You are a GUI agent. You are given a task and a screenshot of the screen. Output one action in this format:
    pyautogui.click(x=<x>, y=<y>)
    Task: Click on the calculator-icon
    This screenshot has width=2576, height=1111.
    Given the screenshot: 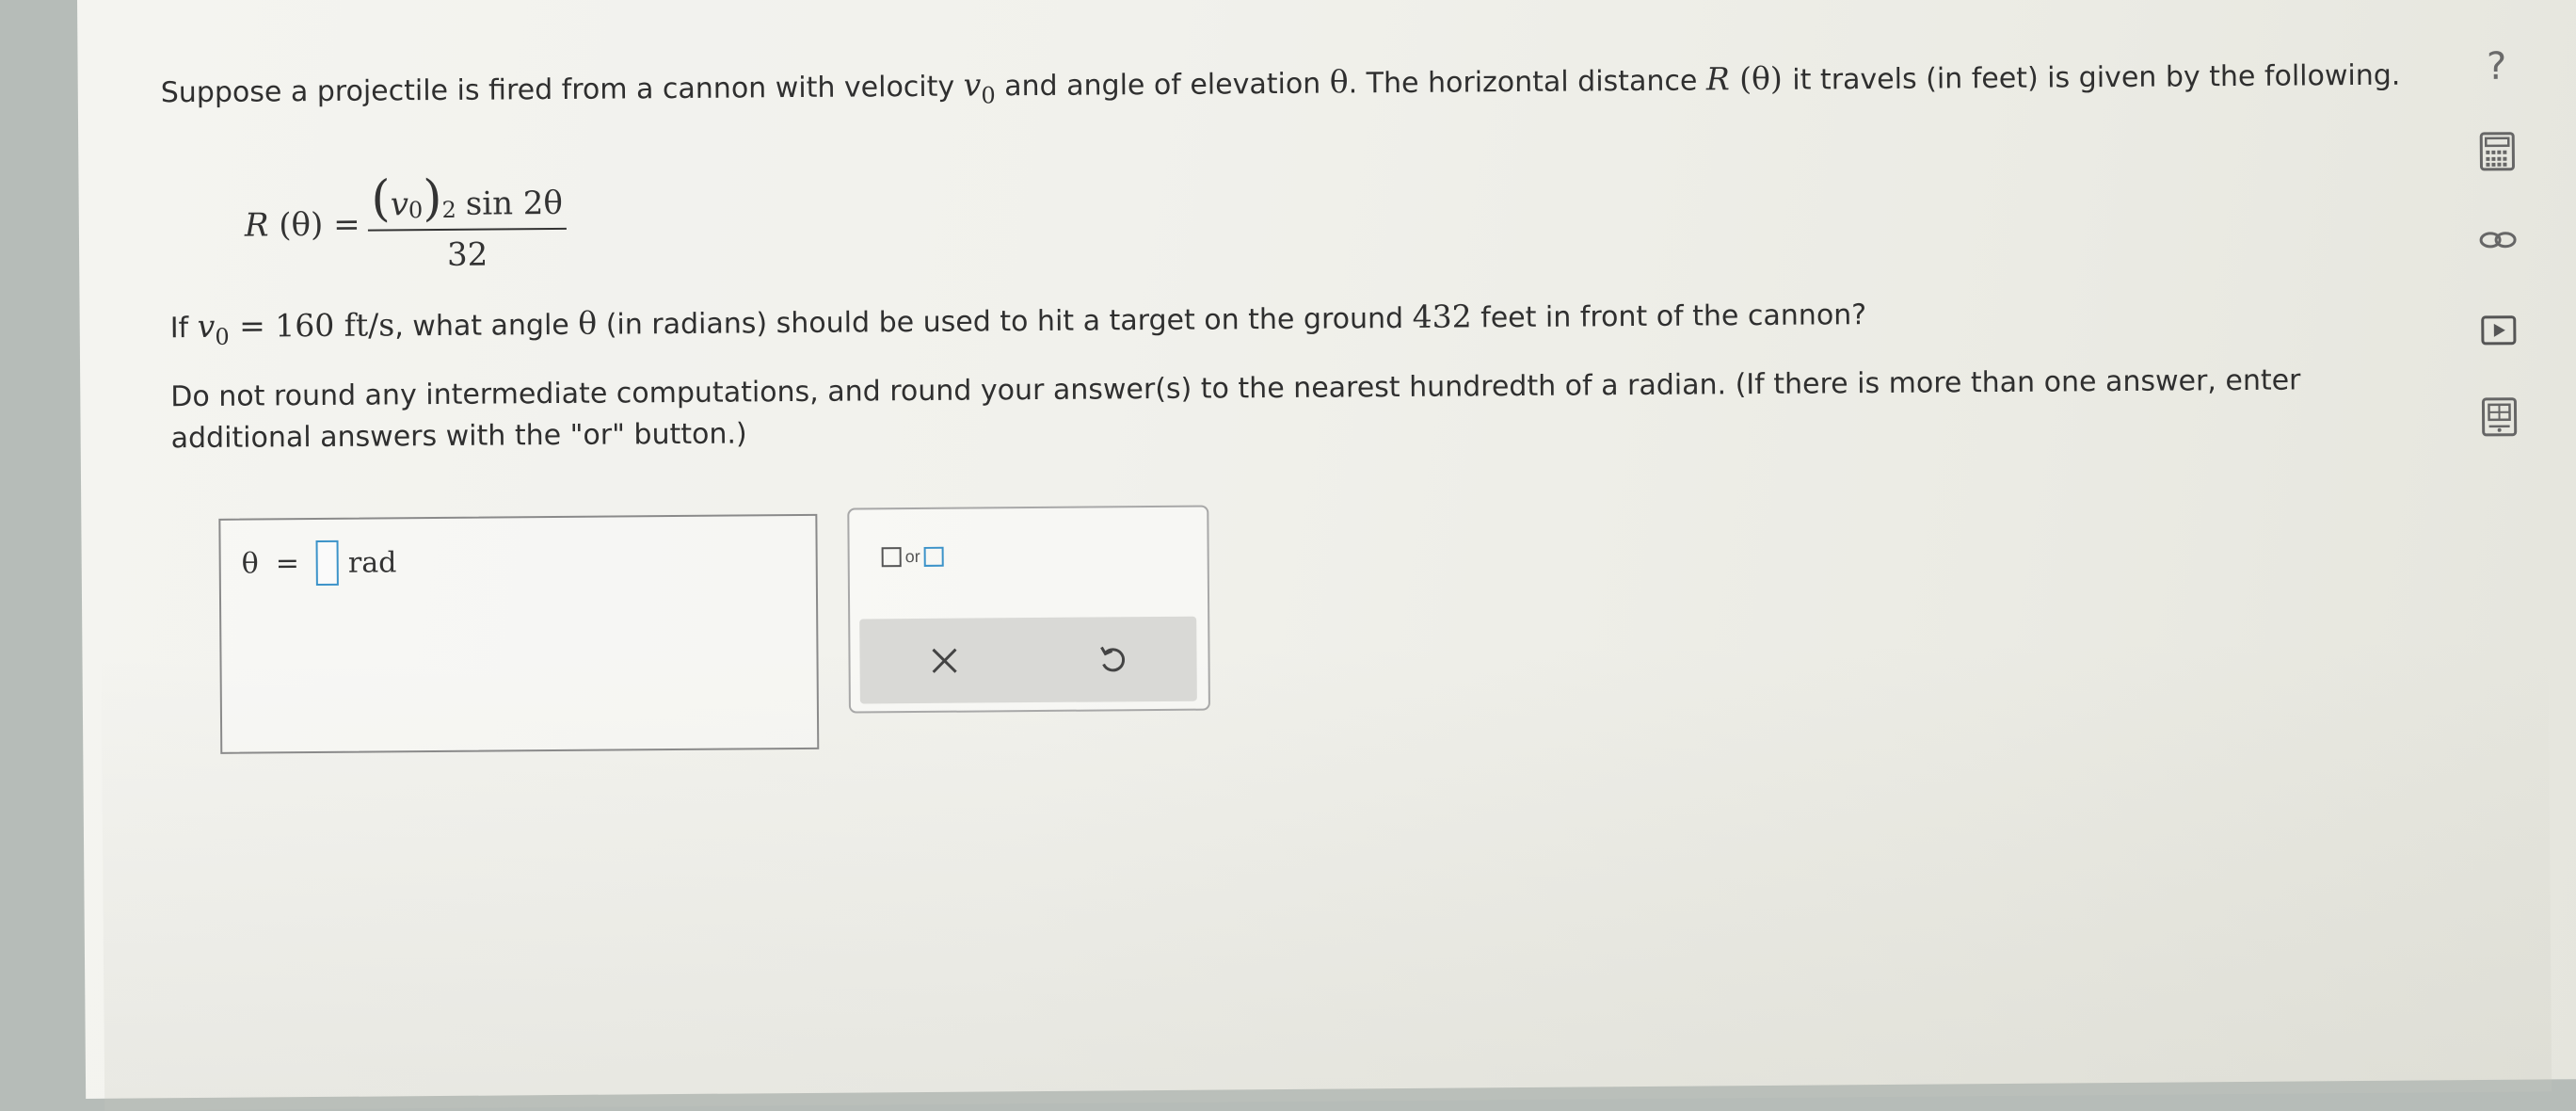 What is the action you would take?
    pyautogui.click(x=2497, y=151)
    